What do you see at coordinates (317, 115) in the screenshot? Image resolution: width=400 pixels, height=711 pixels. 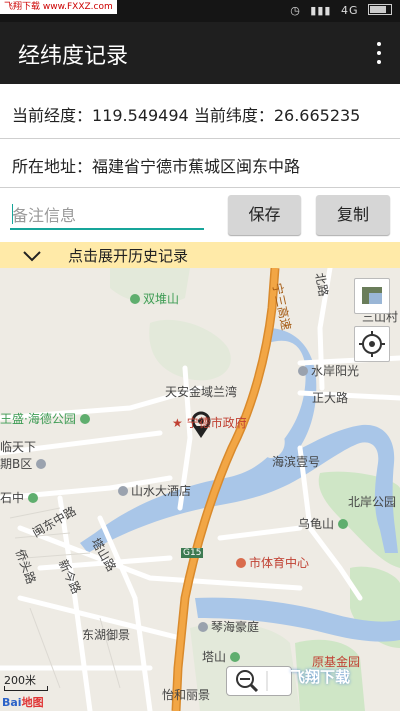 I see `lat-value: 26.665235` at bounding box center [317, 115].